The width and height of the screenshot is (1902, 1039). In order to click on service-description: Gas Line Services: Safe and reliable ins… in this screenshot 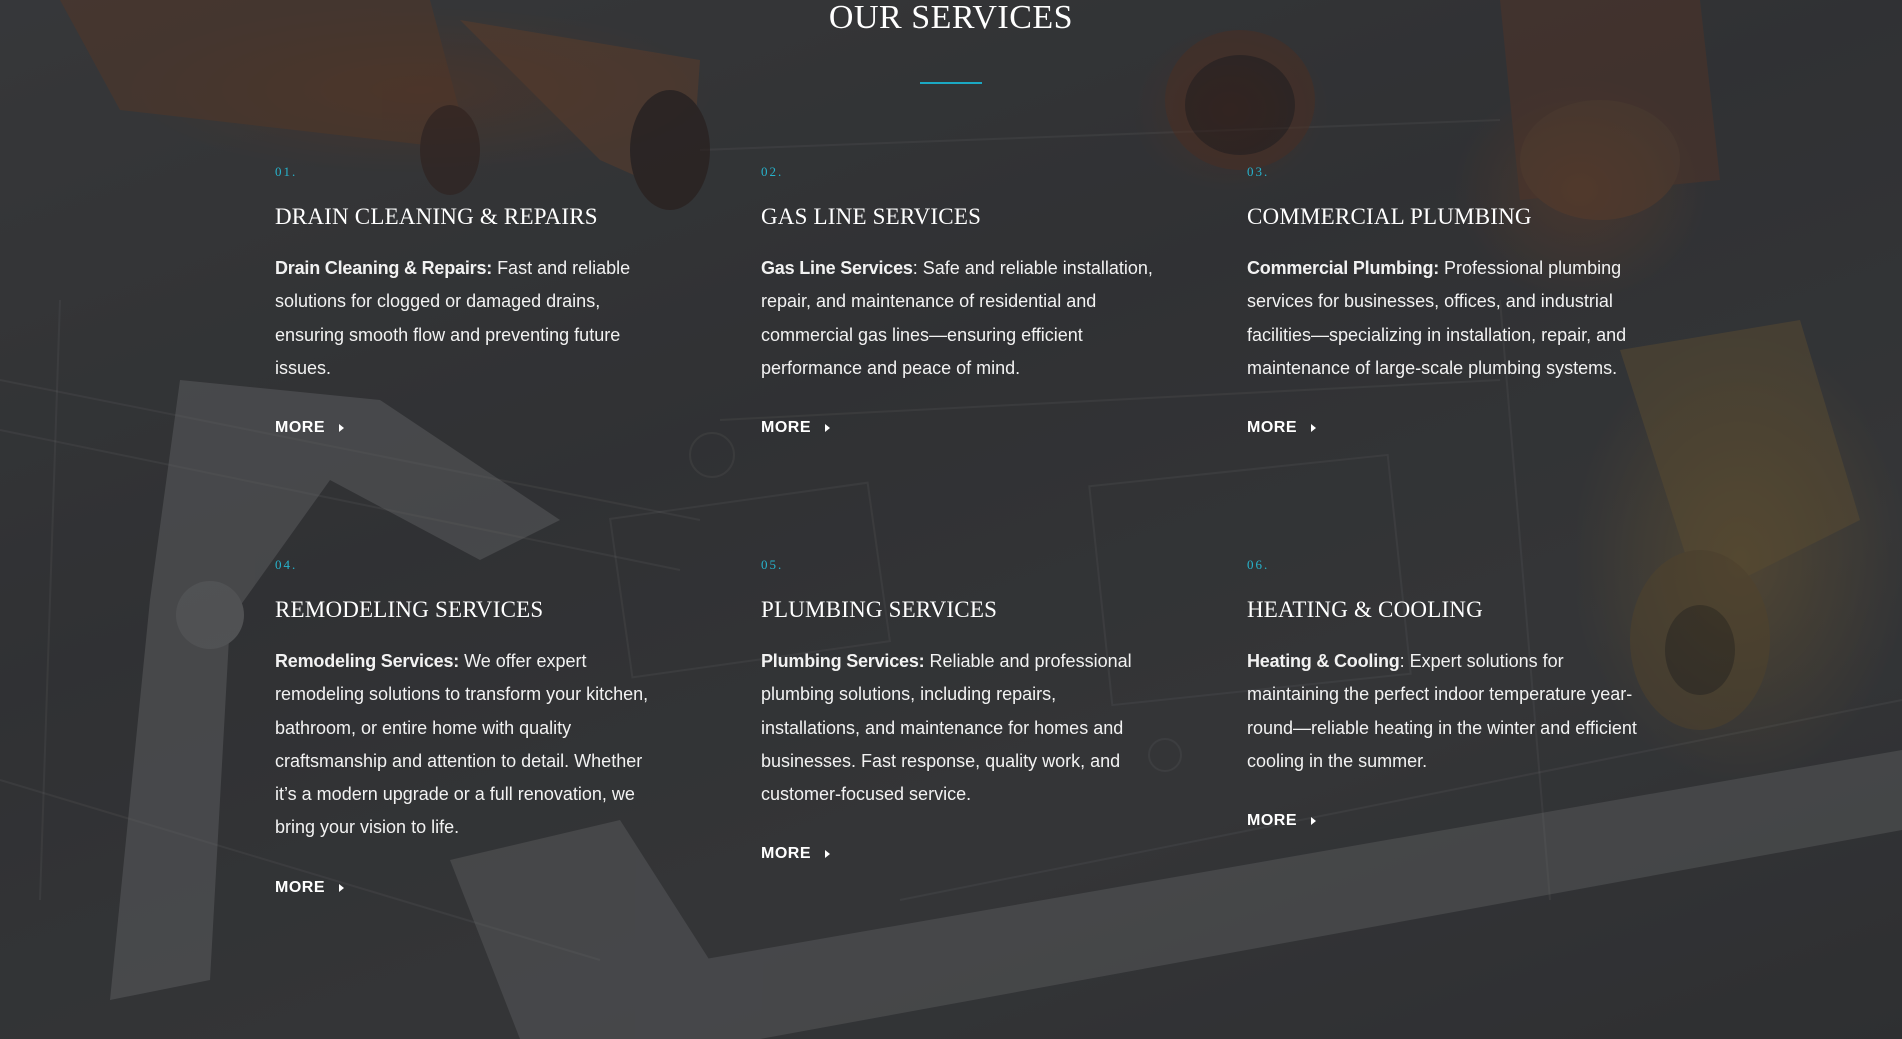, I will do `click(957, 318)`.